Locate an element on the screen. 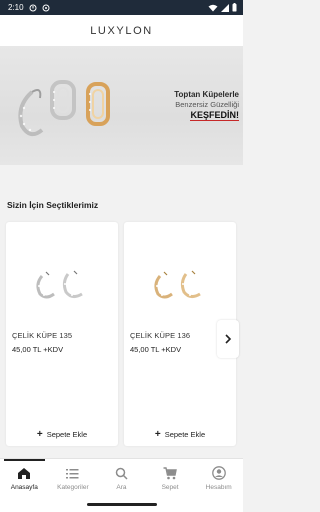 Image resolution: width=320 pixels, height=512 pixels. home-gesture-handle is located at coordinates (121, 504).